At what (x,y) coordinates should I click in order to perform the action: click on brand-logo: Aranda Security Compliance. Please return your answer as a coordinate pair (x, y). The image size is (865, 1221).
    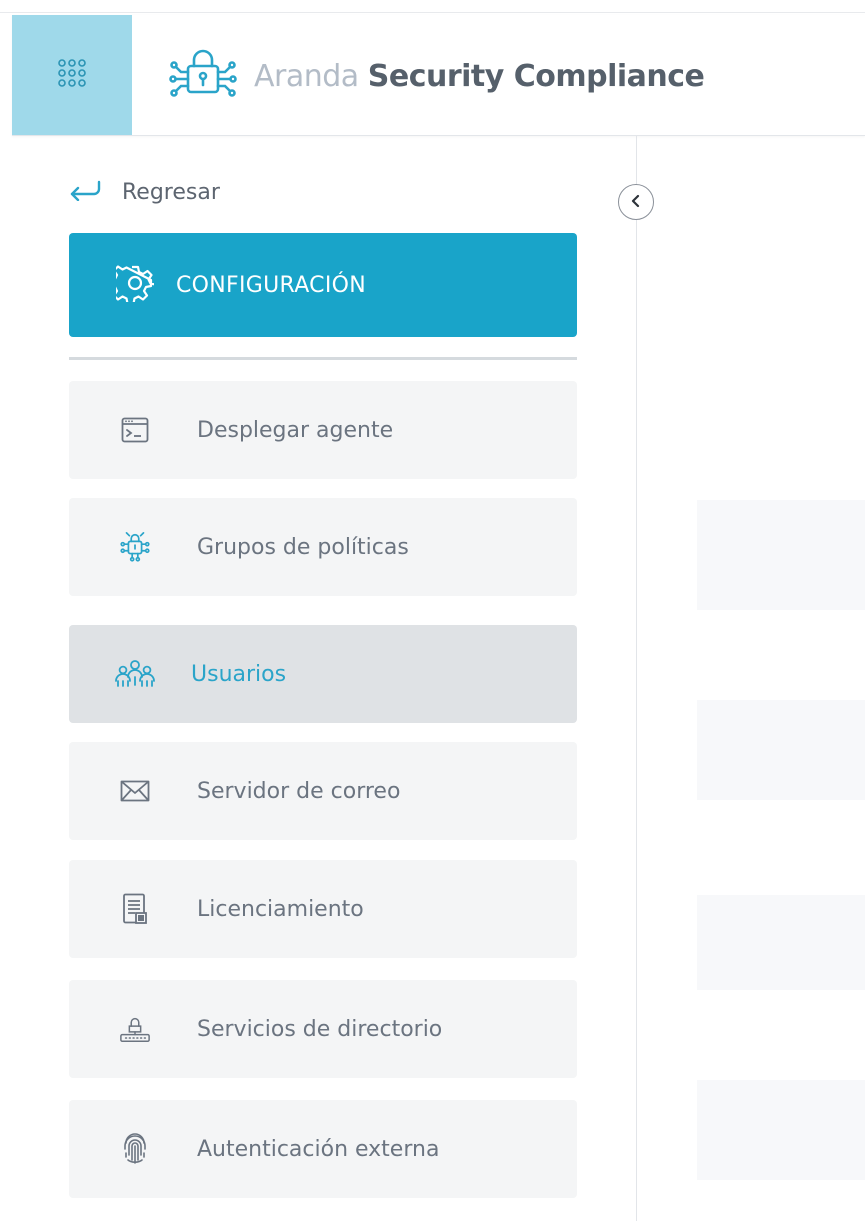
    Looking at the image, I should click on (435, 76).